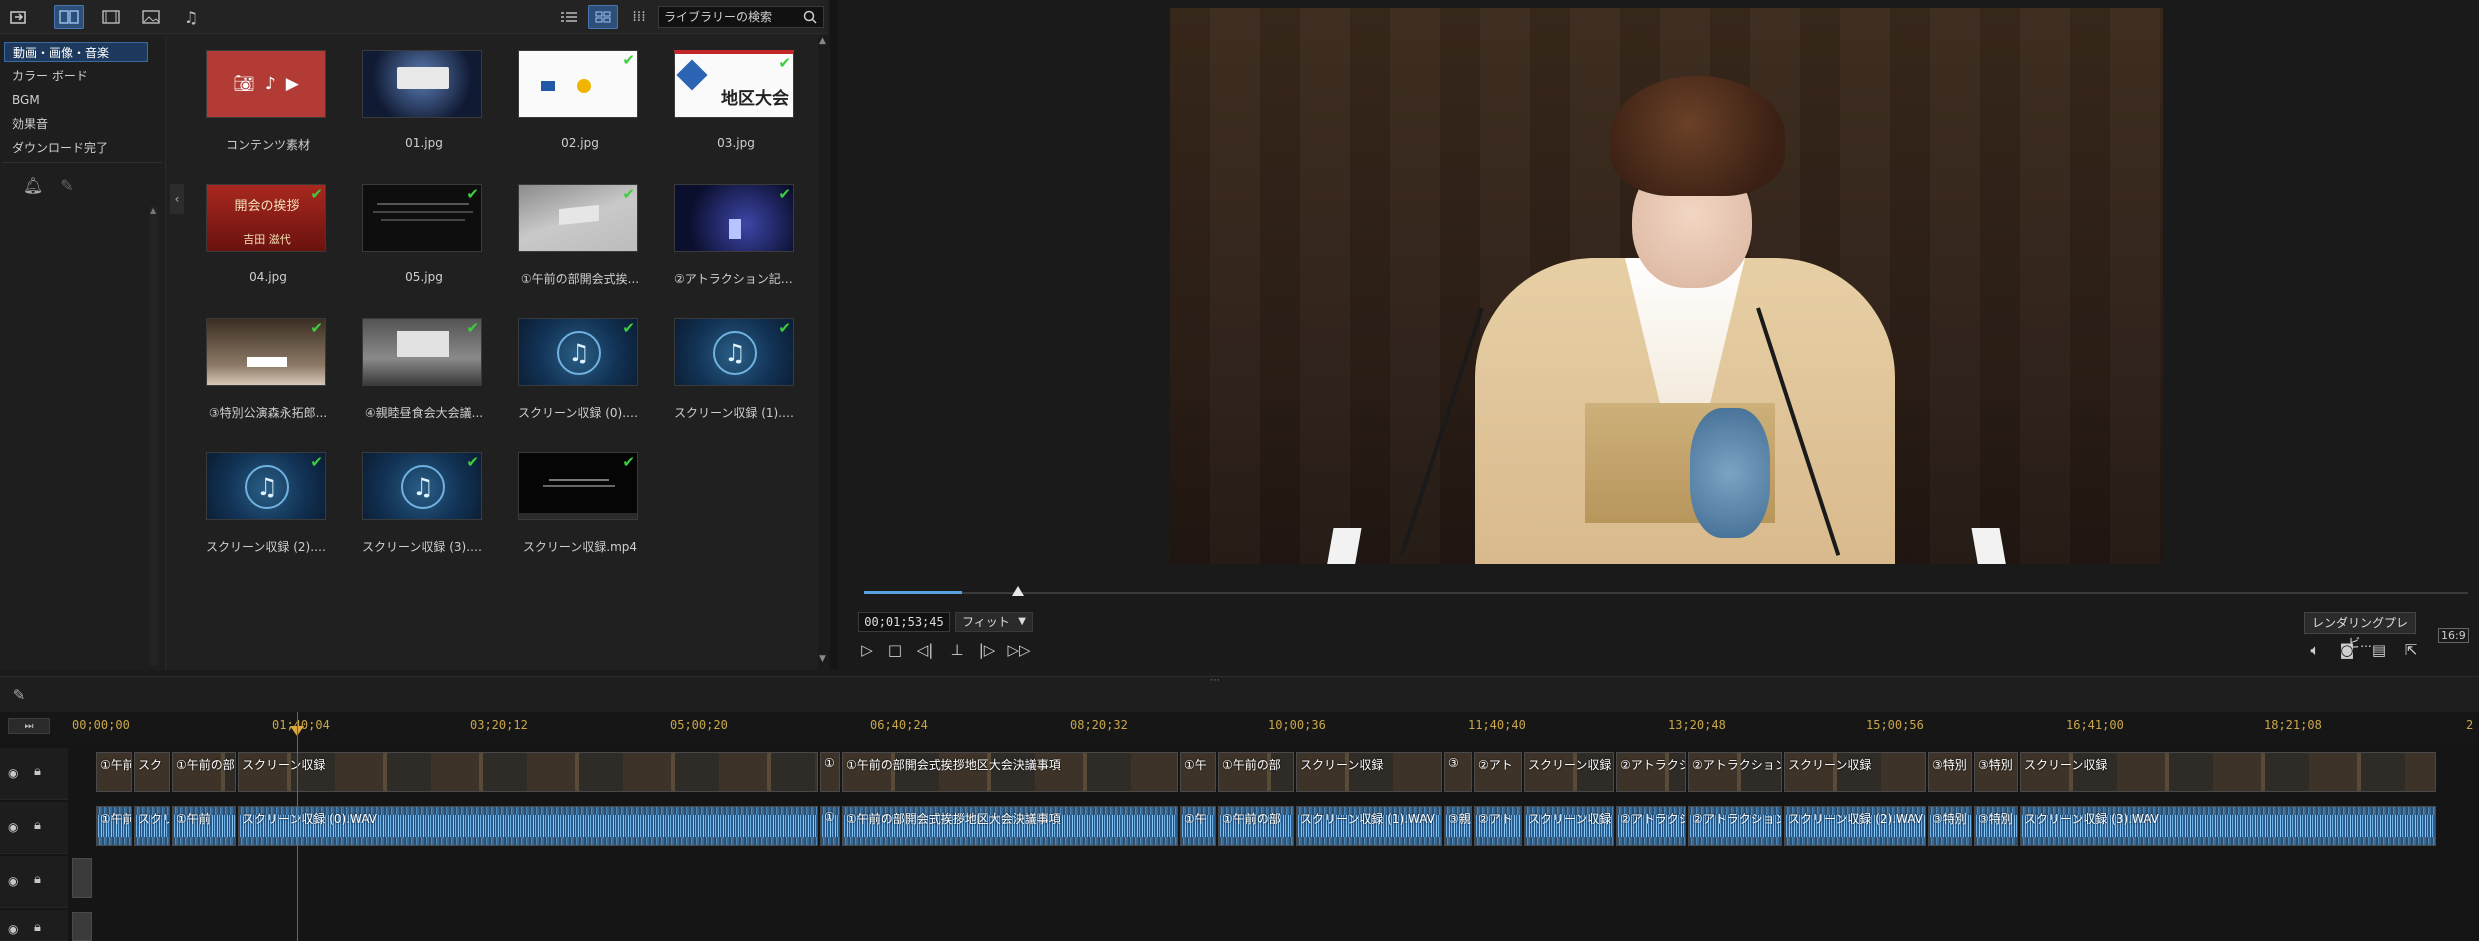 The height and width of the screenshot is (941, 2479). I want to click on media-tile: ✔ 02.jpg, so click(580, 100).